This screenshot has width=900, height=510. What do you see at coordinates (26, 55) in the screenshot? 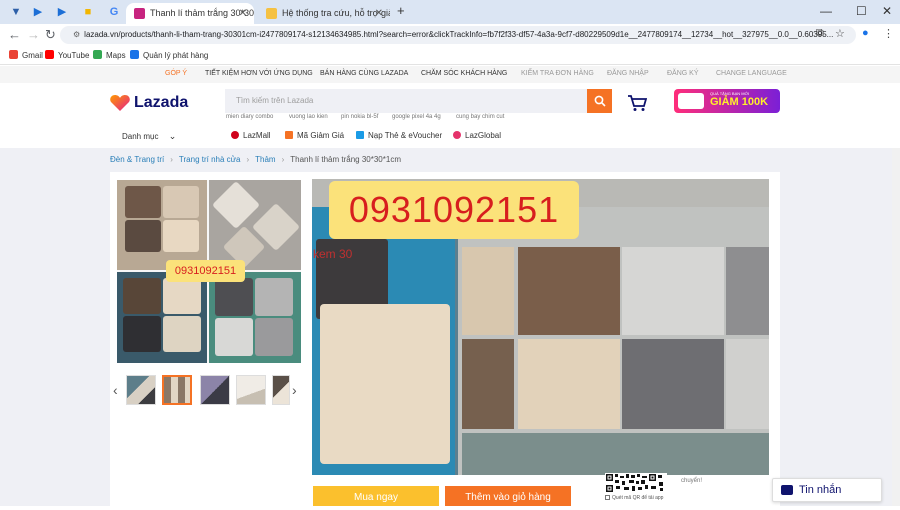
I see `bookmark-gmail: Gmail` at bounding box center [26, 55].